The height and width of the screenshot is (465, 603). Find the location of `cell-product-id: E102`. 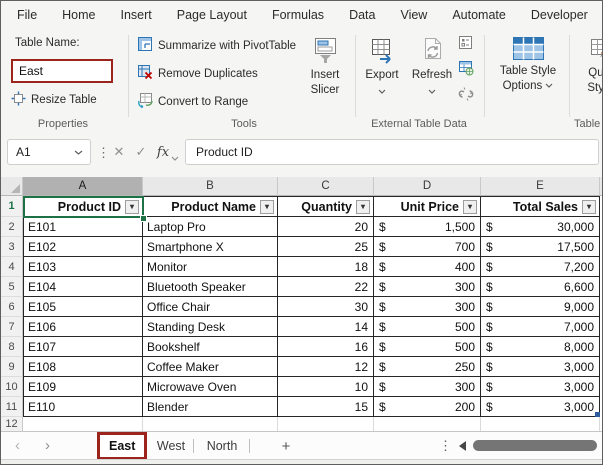

cell-product-id: E102 is located at coordinates (83, 247).